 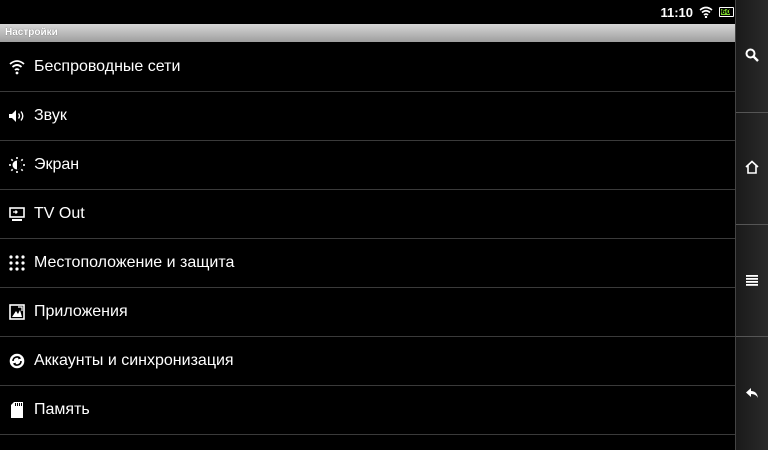 What do you see at coordinates (134, 360) in the screenshot?
I see `settings-item-label: Аккаунты и синхронизация` at bounding box center [134, 360].